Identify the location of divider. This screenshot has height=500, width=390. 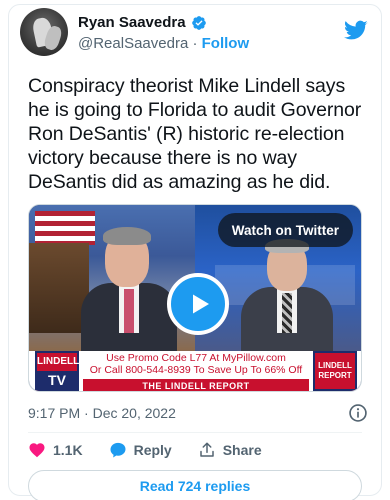
(195, 432).